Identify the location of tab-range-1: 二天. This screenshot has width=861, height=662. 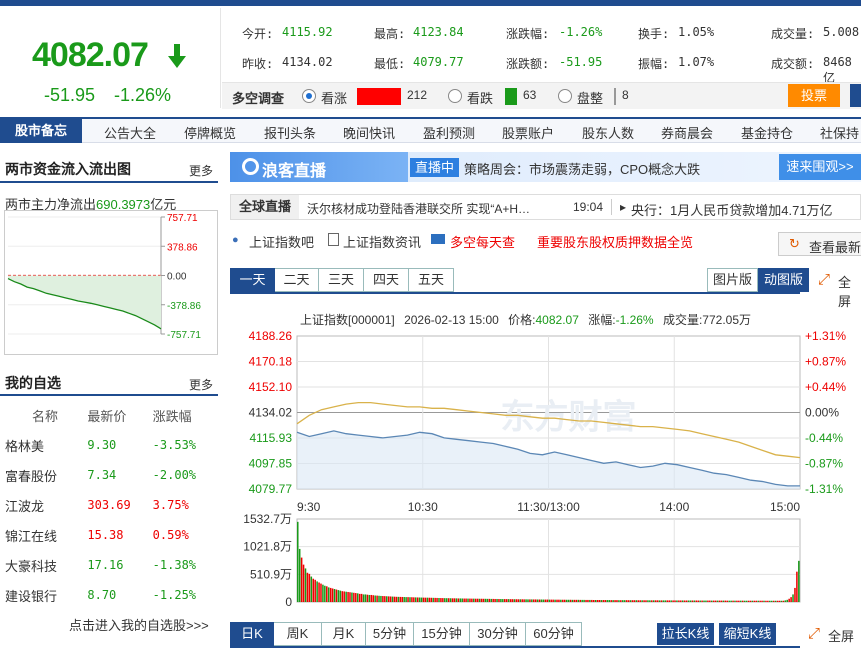
(297, 280).